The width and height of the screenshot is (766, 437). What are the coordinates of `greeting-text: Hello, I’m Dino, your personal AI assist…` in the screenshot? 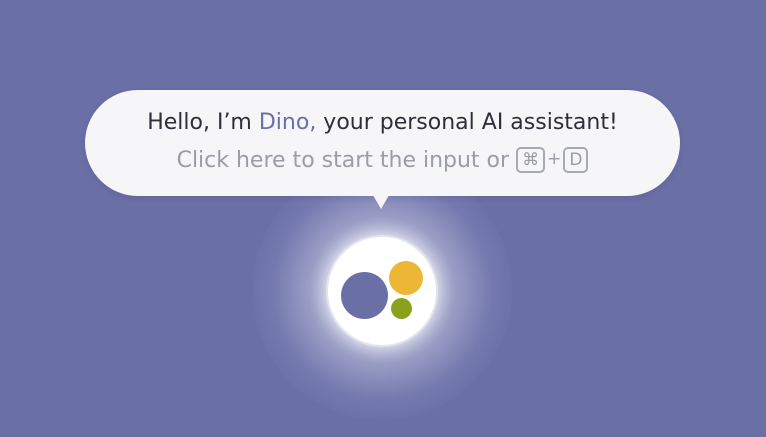 It's located at (382, 122).